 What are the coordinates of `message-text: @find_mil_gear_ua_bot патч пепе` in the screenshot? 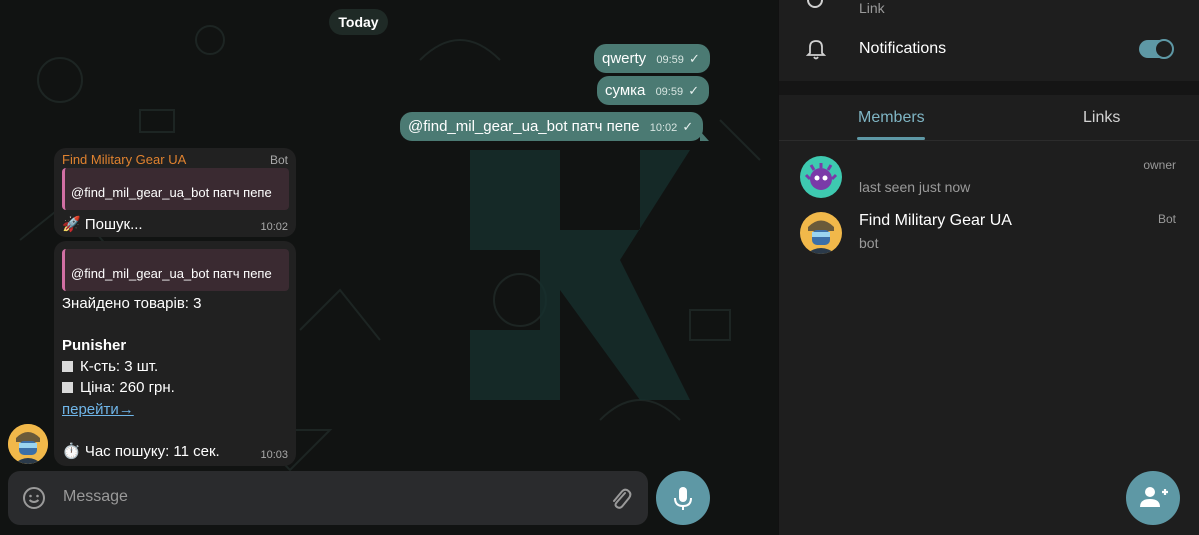 It's located at (524, 126).